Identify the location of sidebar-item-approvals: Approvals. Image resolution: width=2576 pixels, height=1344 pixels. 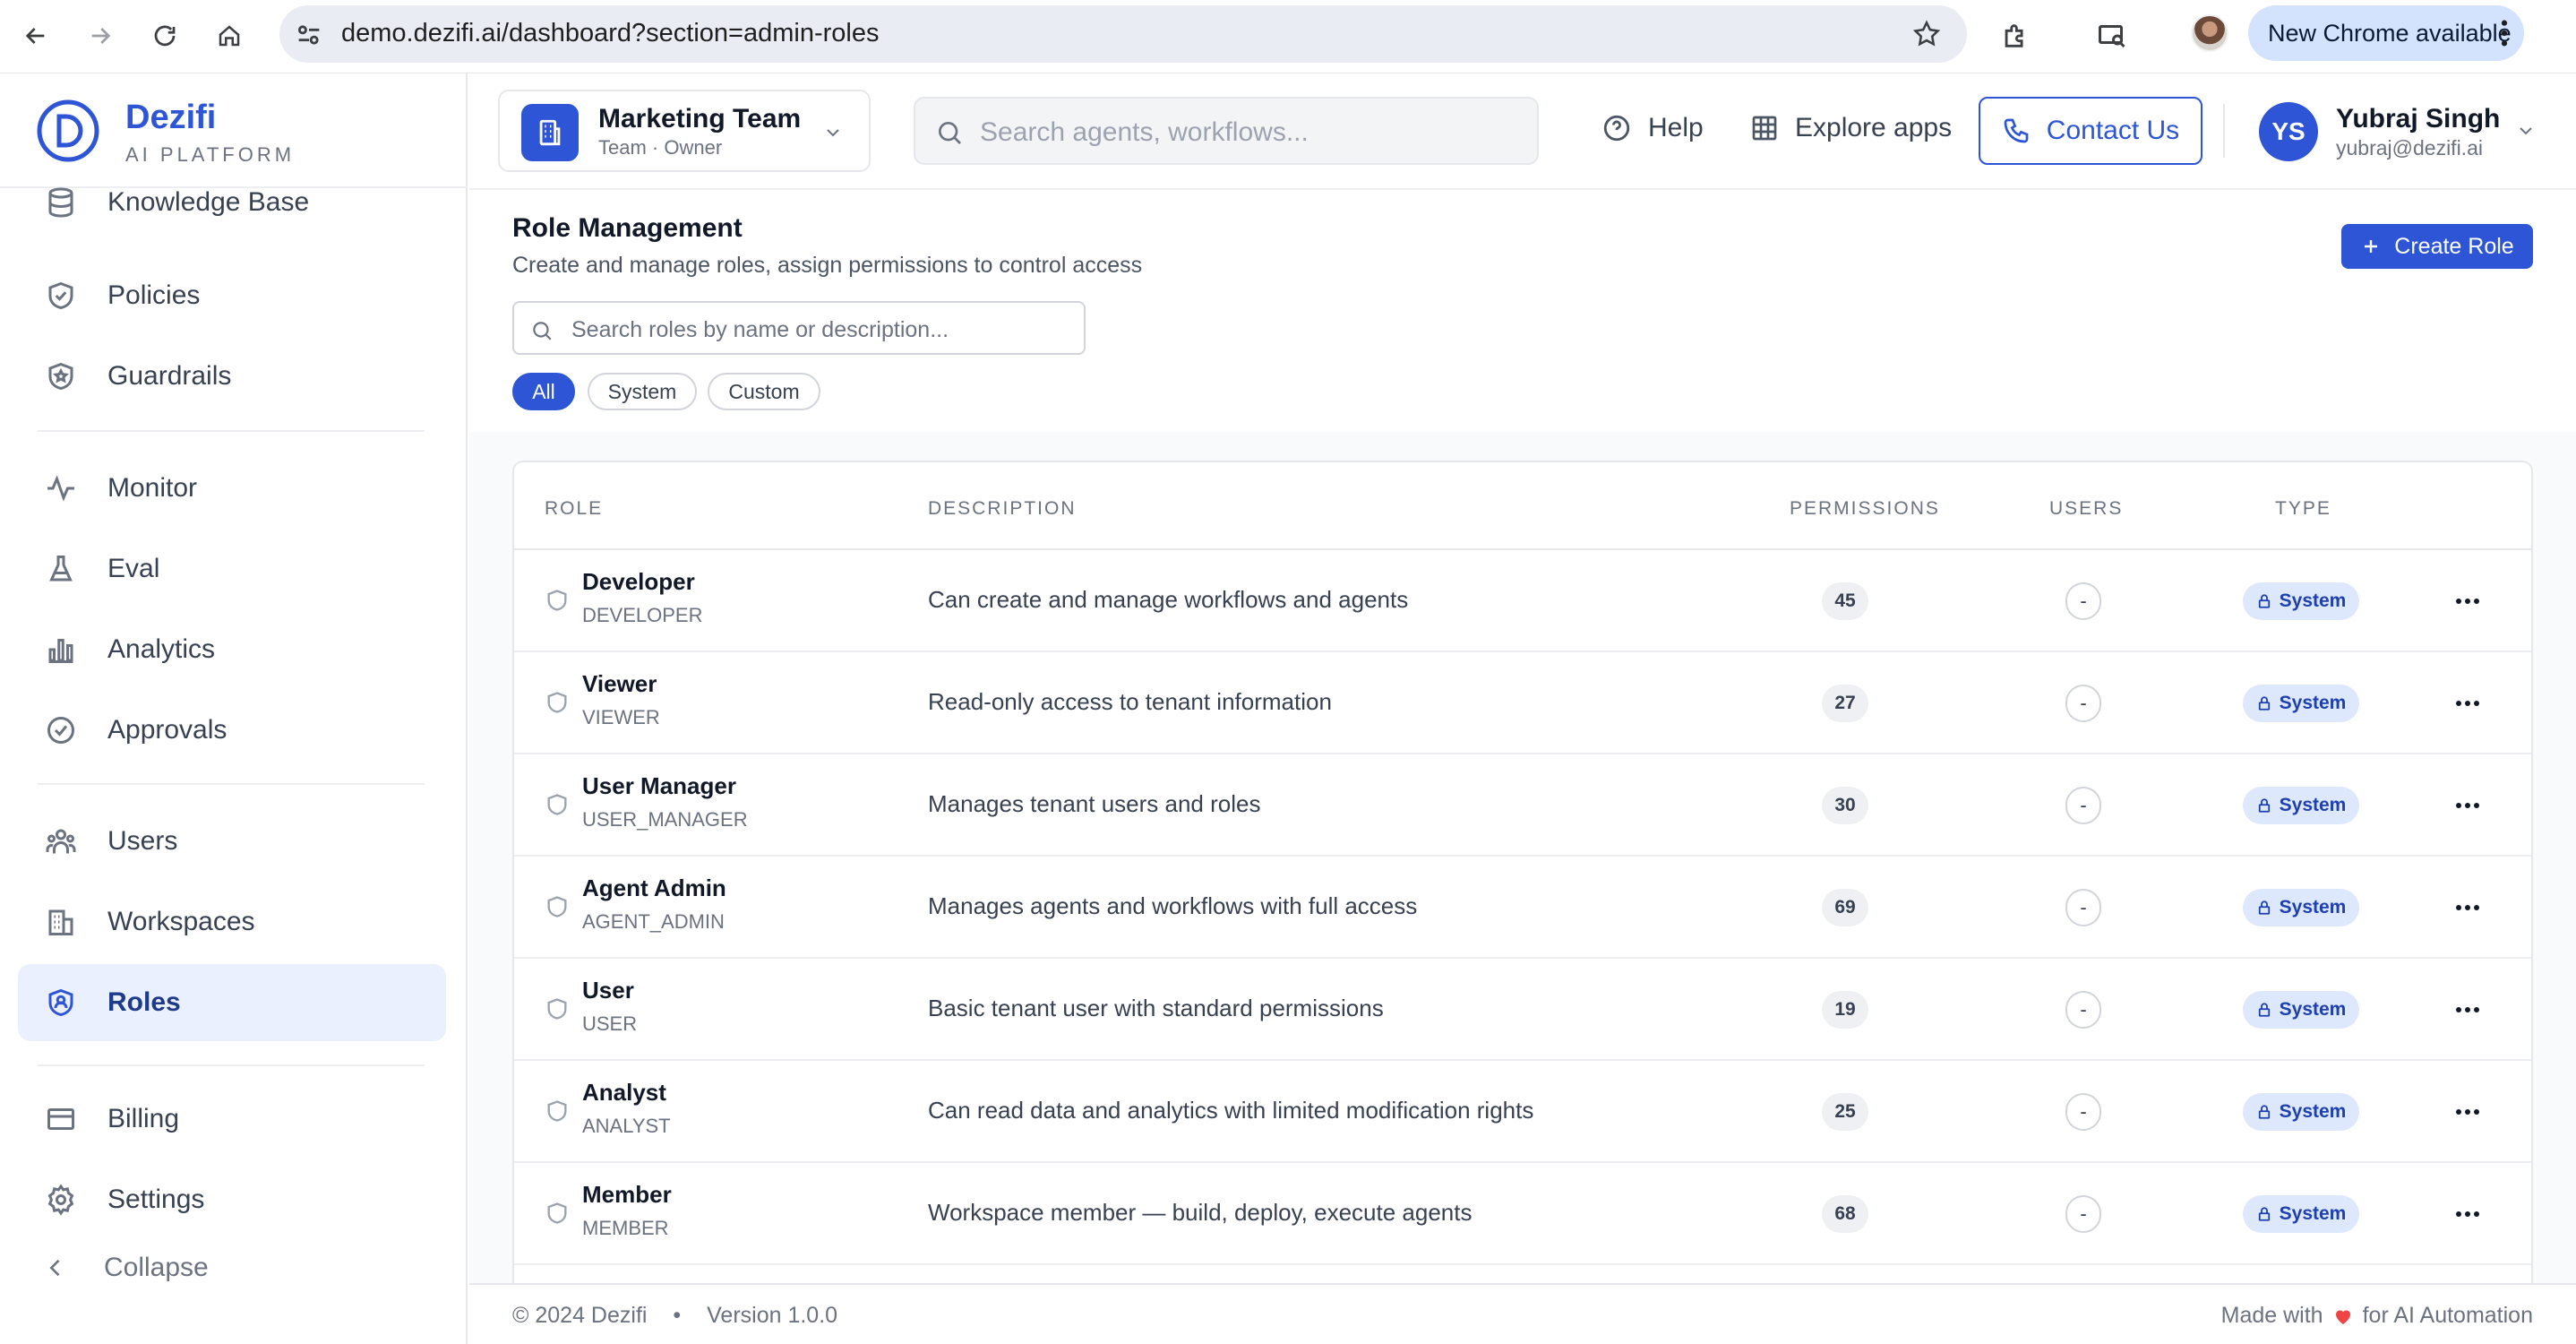
(232, 730).